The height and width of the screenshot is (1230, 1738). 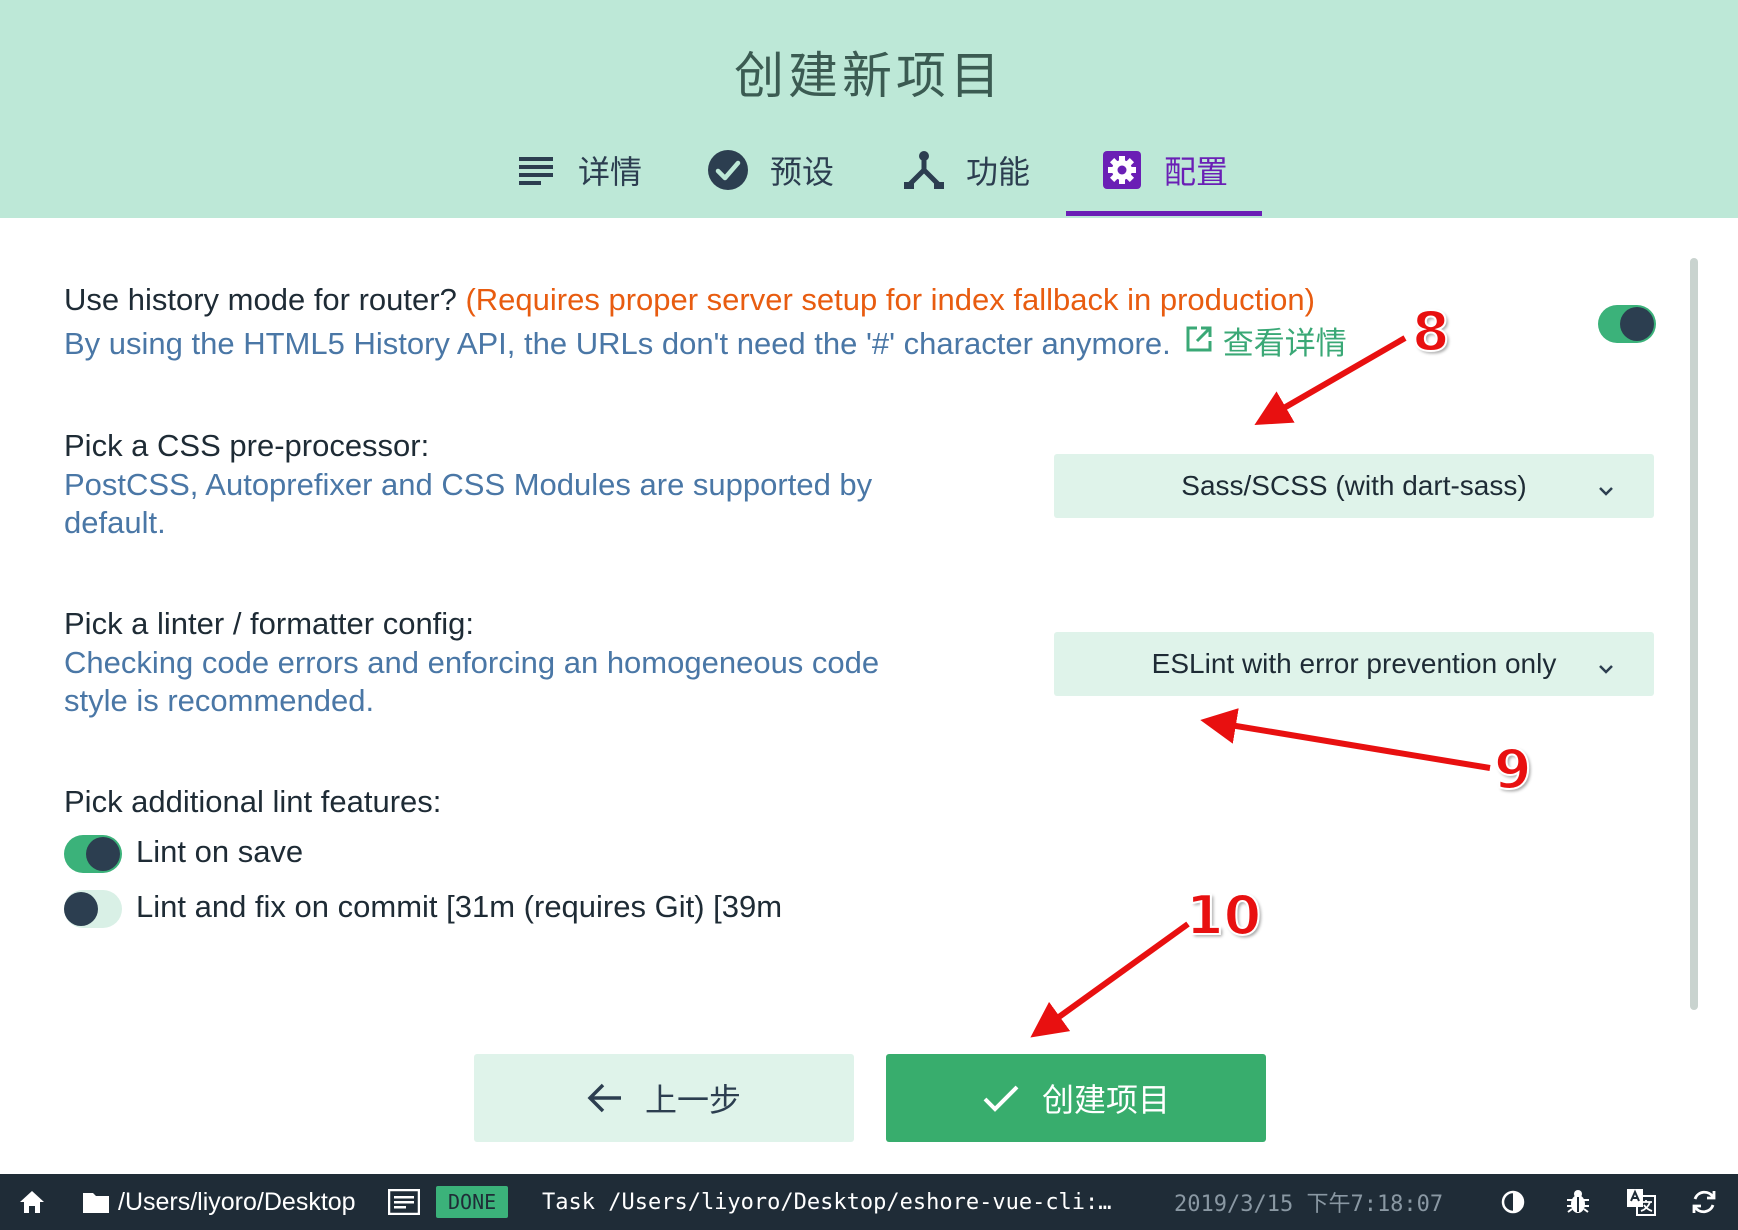 What do you see at coordinates (220, 851) in the screenshot?
I see `lint-on-save-label: Lint on save` at bounding box center [220, 851].